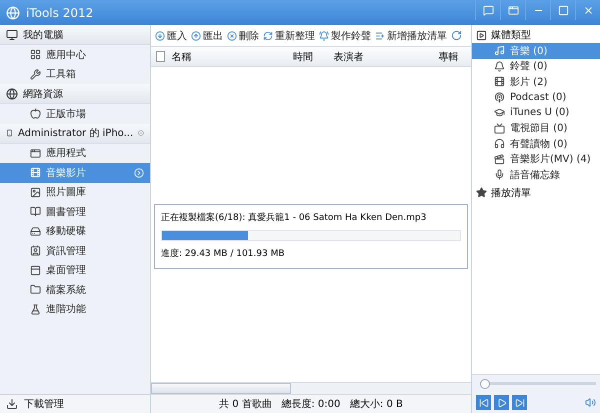 This screenshot has height=413, width=600. What do you see at coordinates (536, 112) in the screenshot?
I see `media-type-item: iTunes U (0)` at bounding box center [536, 112].